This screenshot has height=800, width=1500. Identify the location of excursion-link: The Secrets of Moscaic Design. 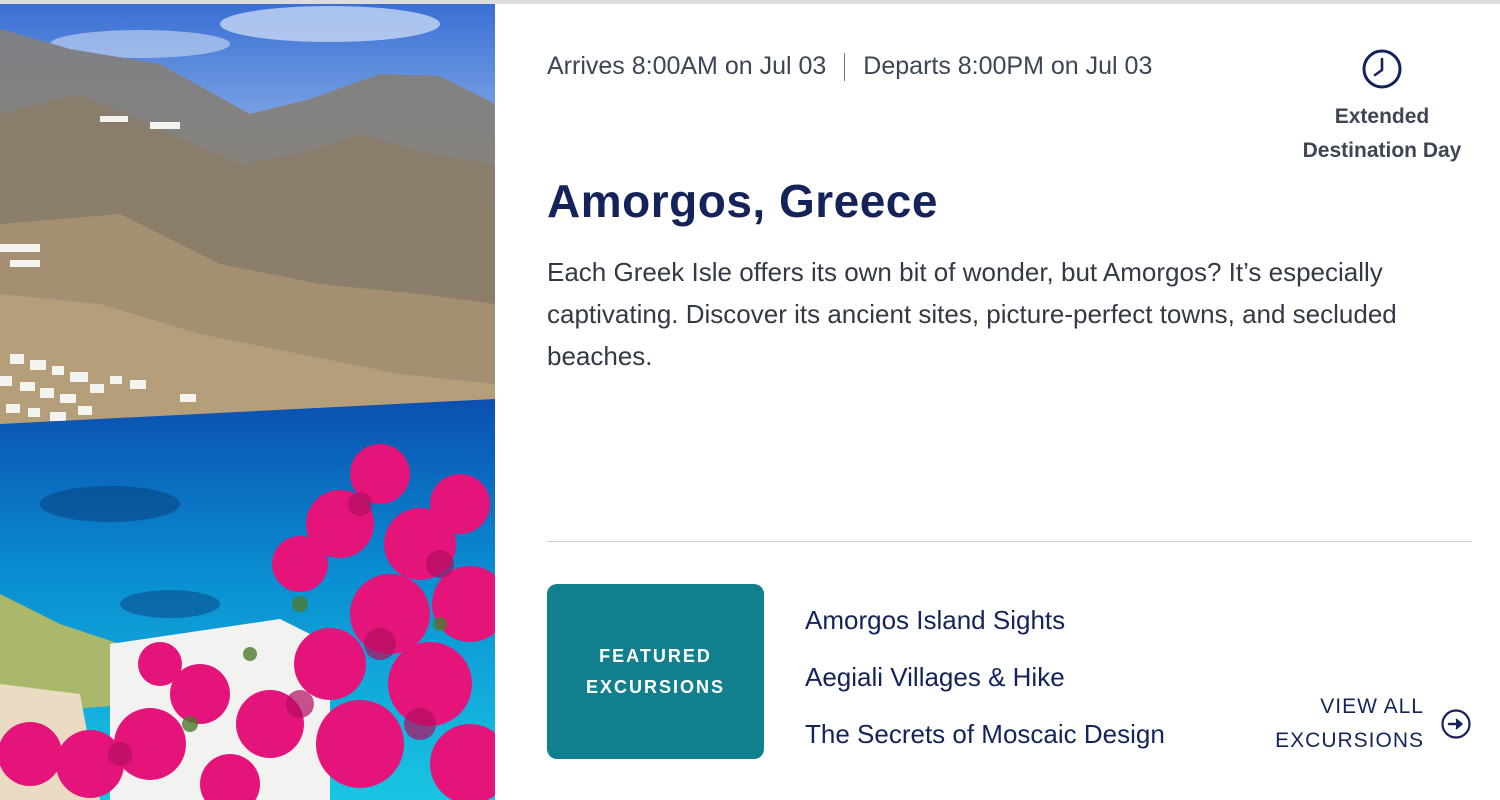
(985, 734).